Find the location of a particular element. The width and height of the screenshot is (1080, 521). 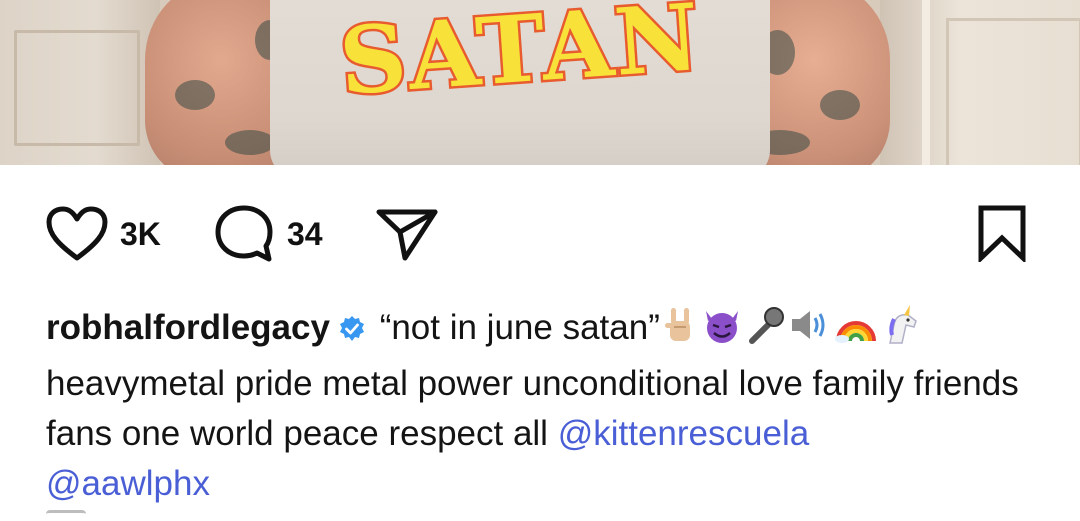

save-button is located at coordinates (1002, 233).